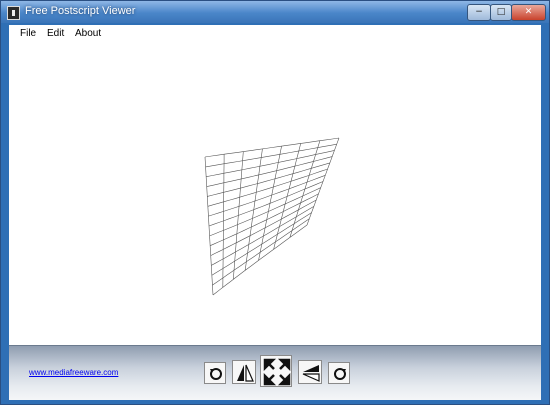 The height and width of the screenshot is (405, 550). I want to click on flip-horizontal-button, so click(244, 372).